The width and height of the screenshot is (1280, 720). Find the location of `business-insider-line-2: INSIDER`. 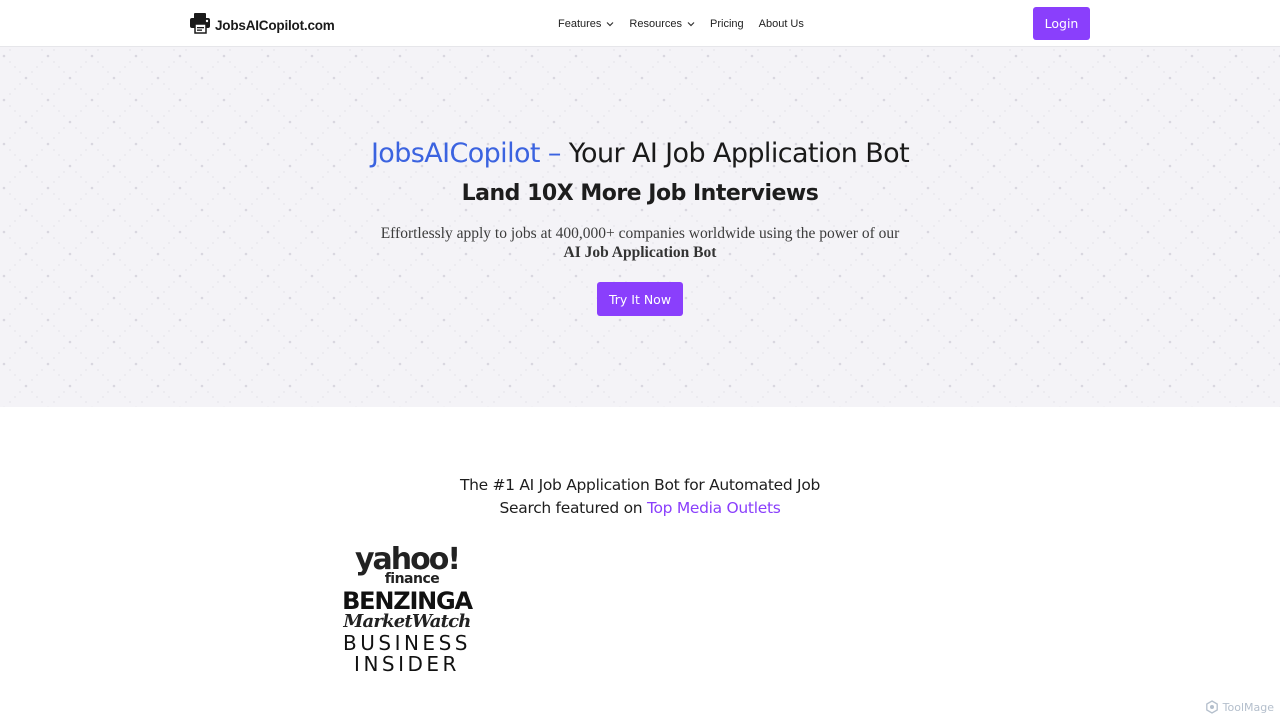

business-insider-line-2: INSIDER is located at coordinates (407, 663).